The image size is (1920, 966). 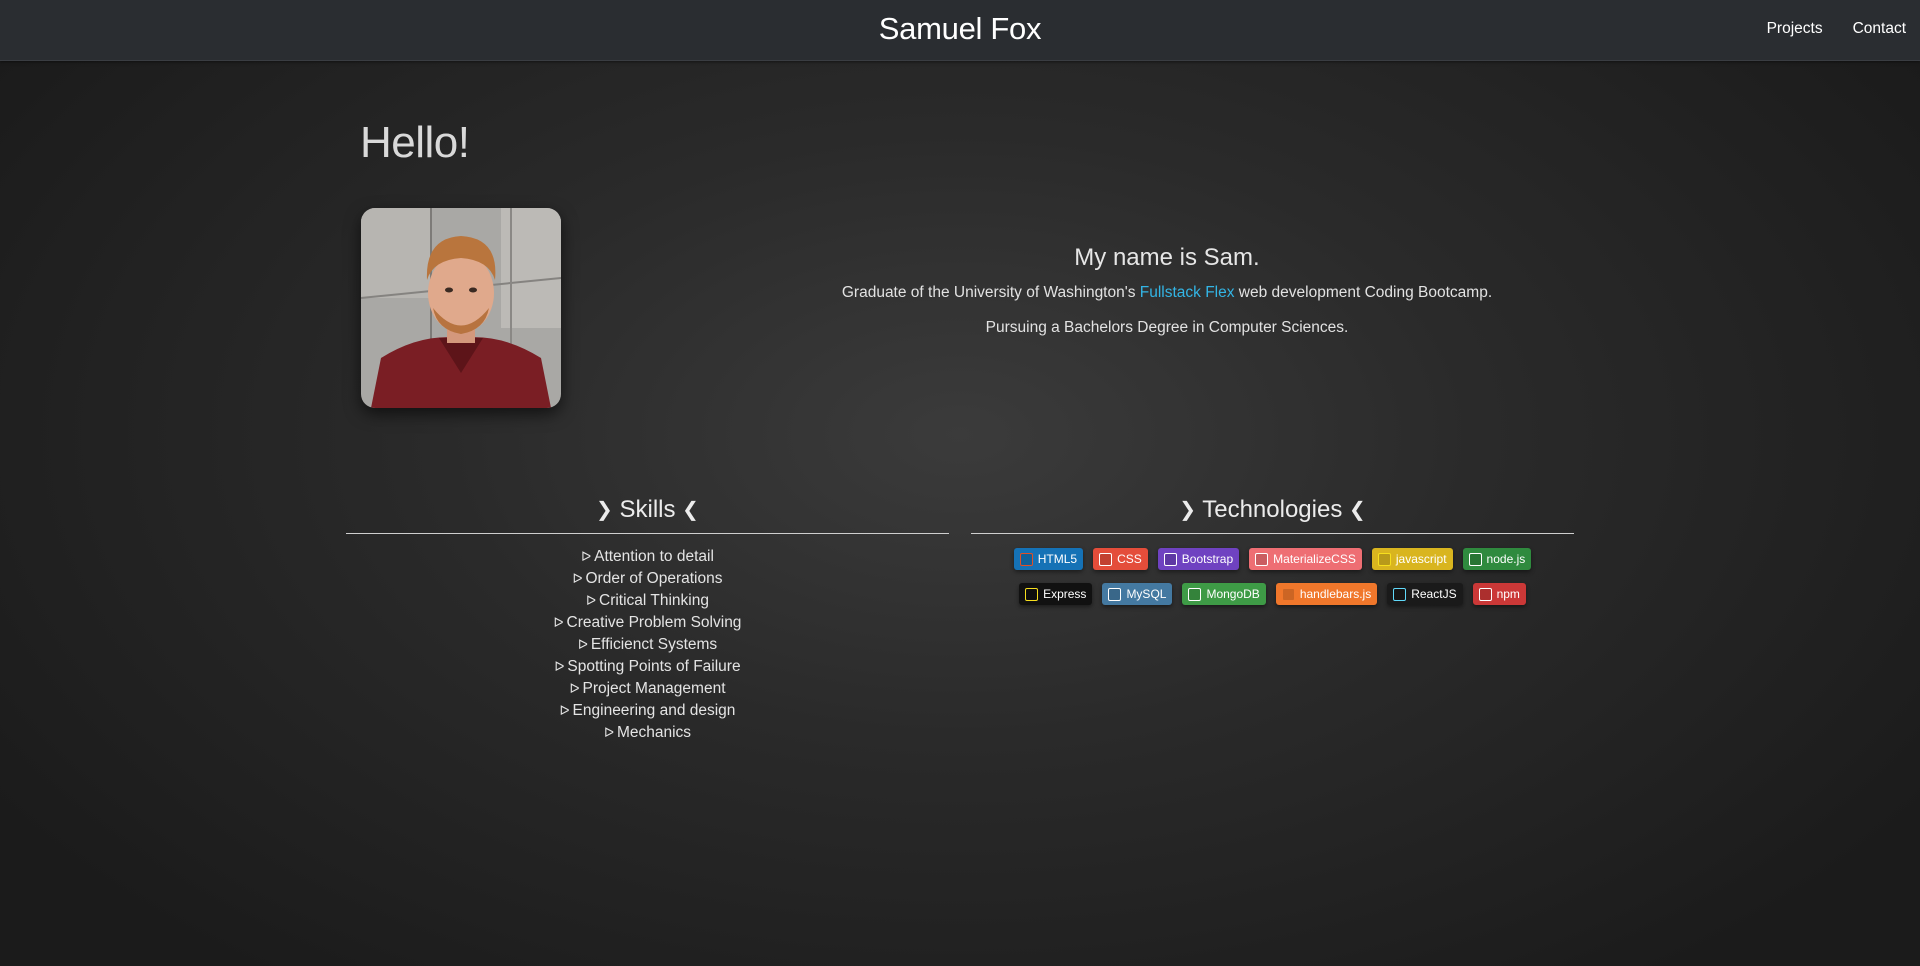 I want to click on intro-text-after: web development Coding Bootcamp., so click(x=1363, y=292).